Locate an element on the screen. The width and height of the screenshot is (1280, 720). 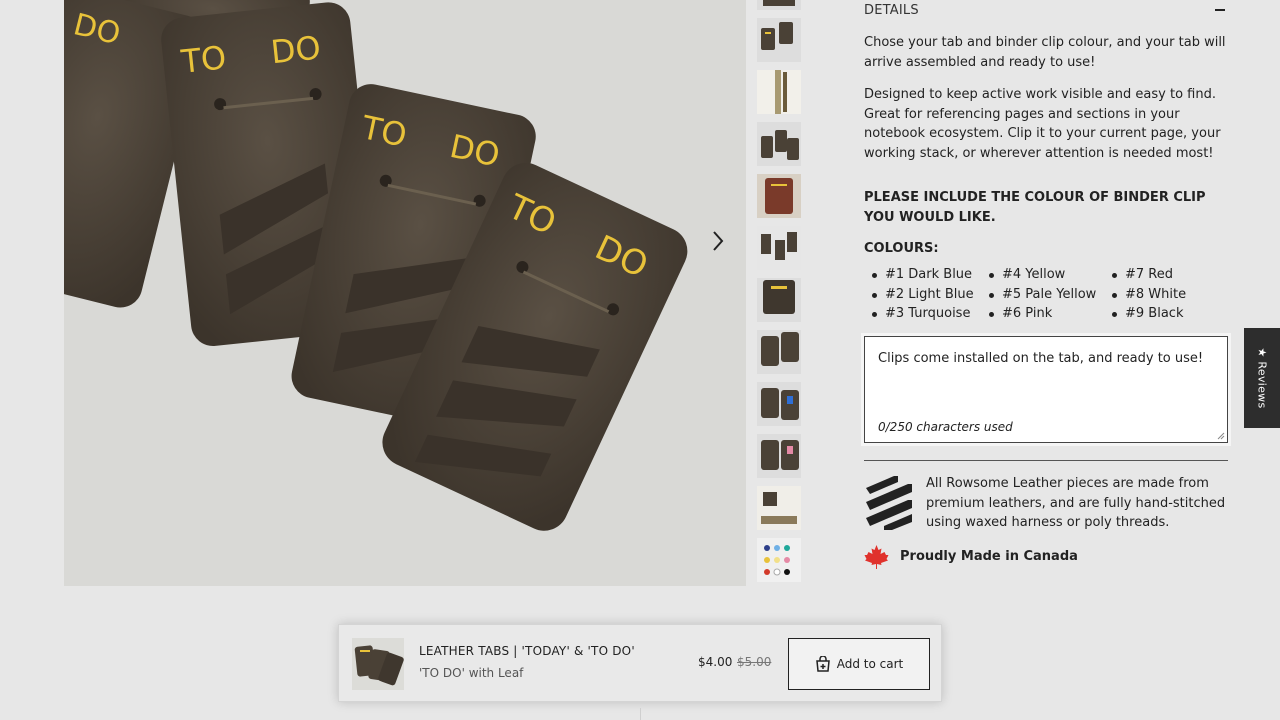
reviews-tab: ★ Reviews is located at coordinates (1262, 378).